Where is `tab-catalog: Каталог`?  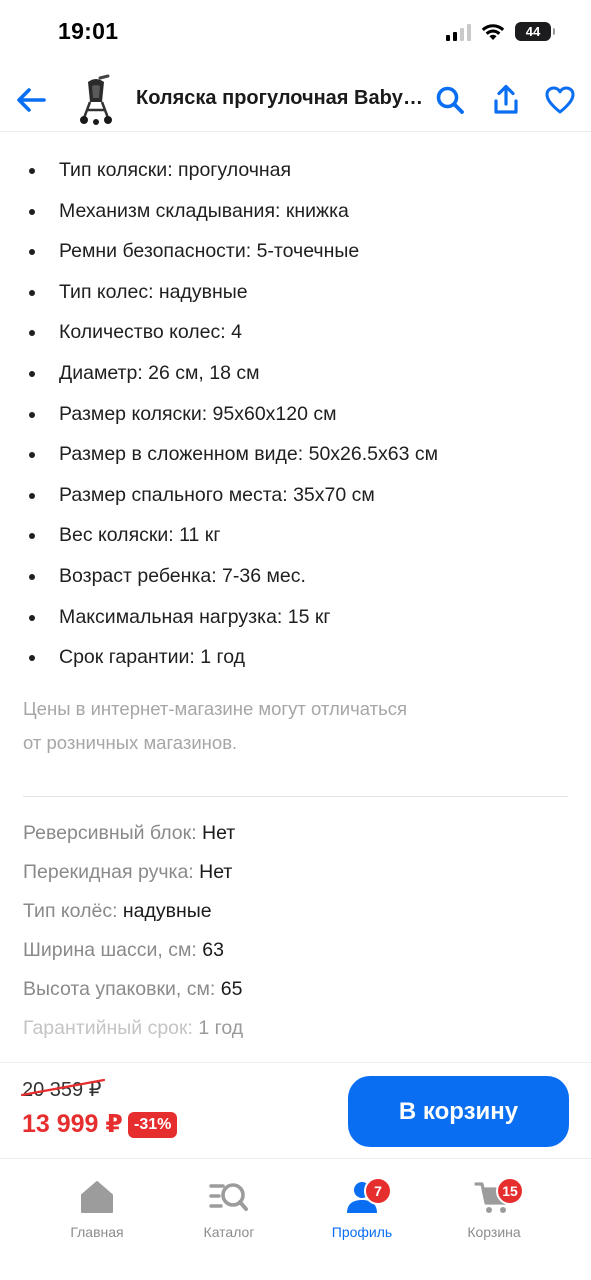
tab-catalog: Каталог is located at coordinates (229, 1209).